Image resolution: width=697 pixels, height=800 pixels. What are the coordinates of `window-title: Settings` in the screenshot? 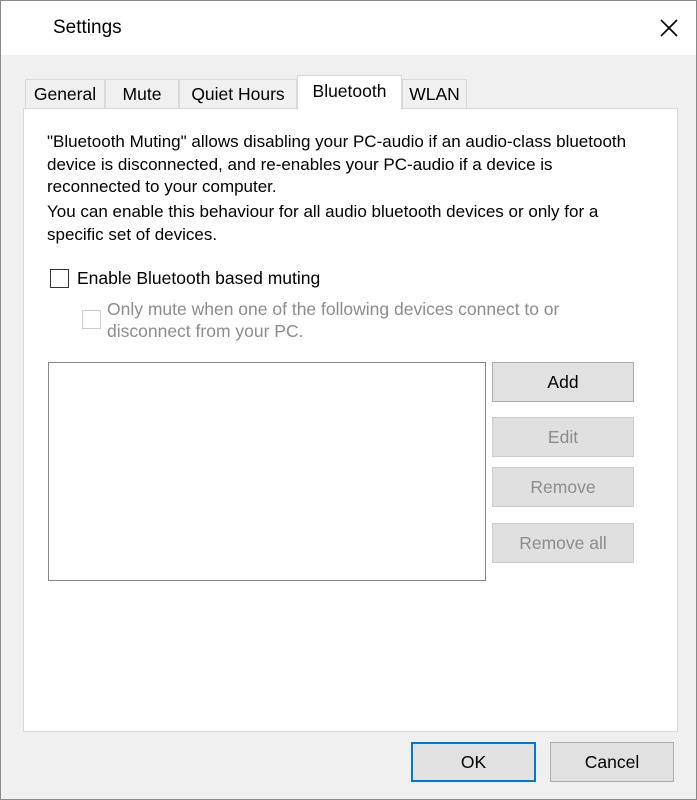 It's located at (87, 27).